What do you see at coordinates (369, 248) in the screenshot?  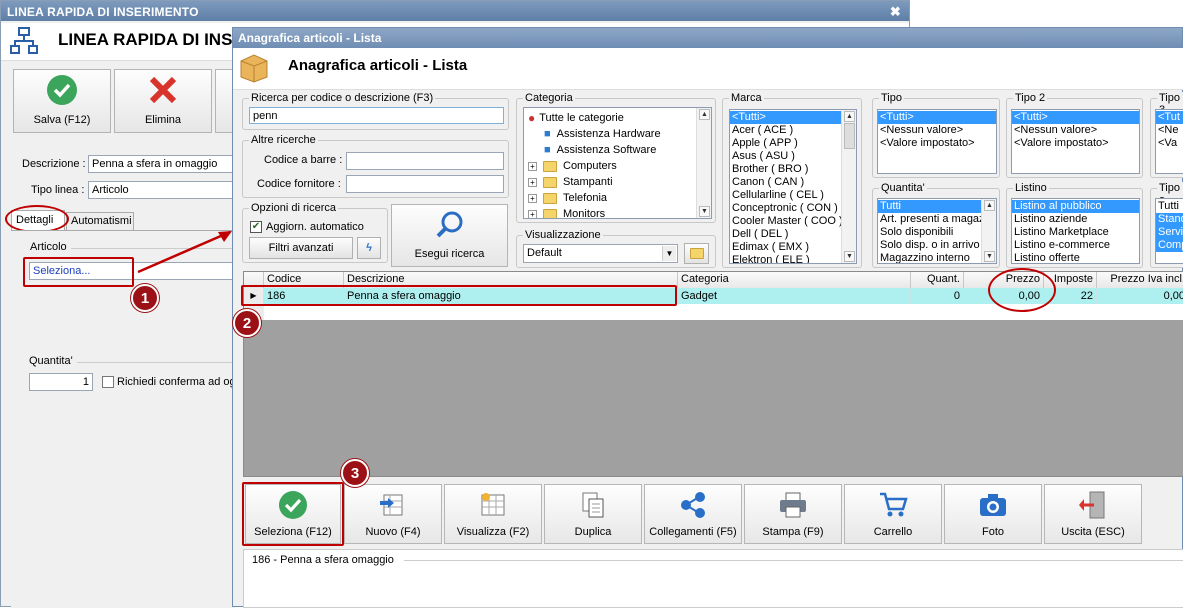 I see `lightning-button: ϟ` at bounding box center [369, 248].